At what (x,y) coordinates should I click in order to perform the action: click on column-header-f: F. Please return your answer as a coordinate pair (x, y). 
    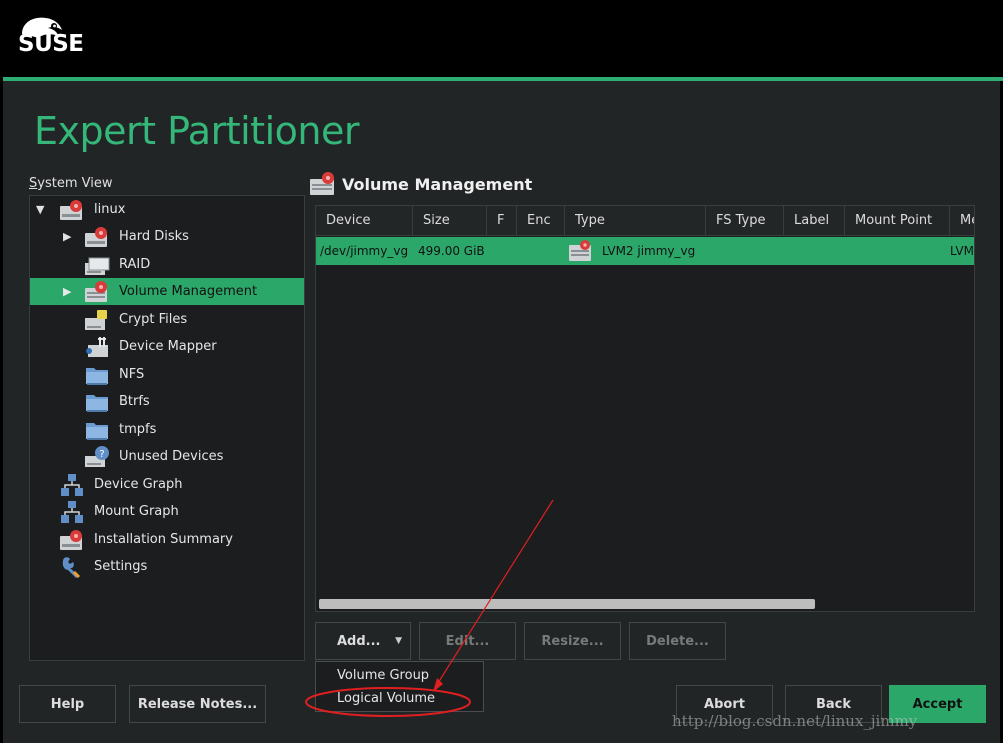
    Looking at the image, I should click on (502, 221).